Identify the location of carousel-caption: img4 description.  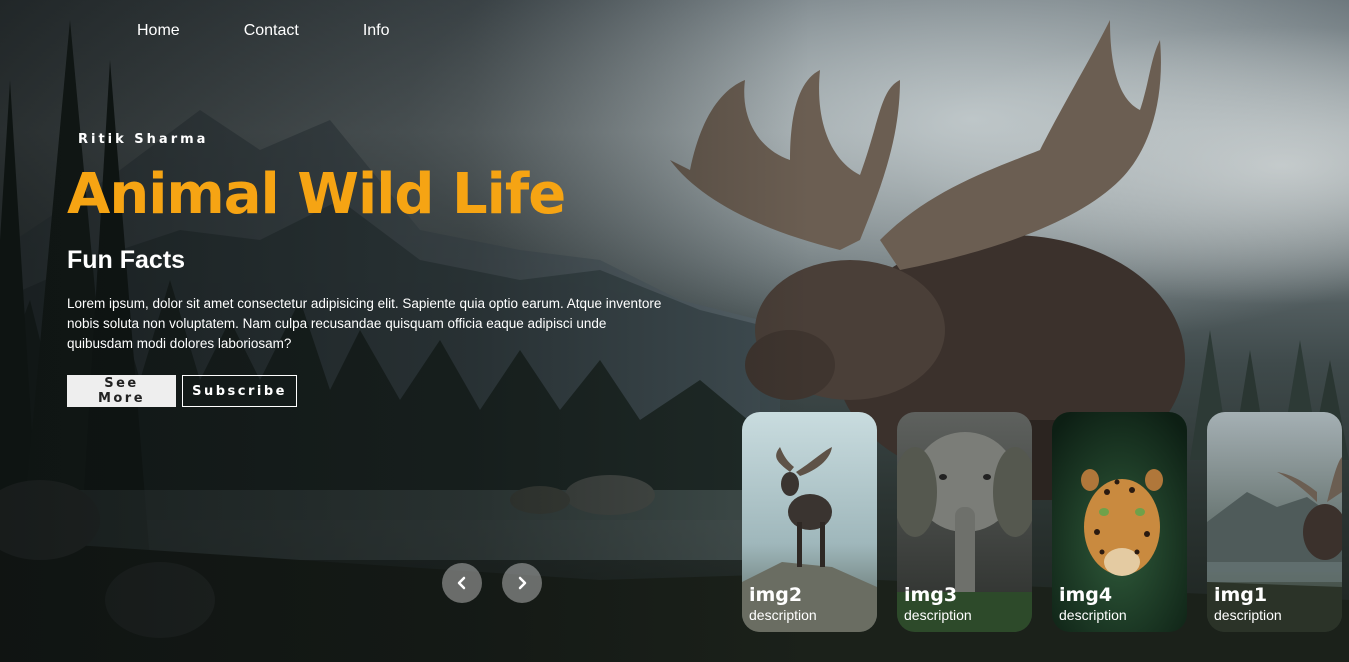
(1093, 604).